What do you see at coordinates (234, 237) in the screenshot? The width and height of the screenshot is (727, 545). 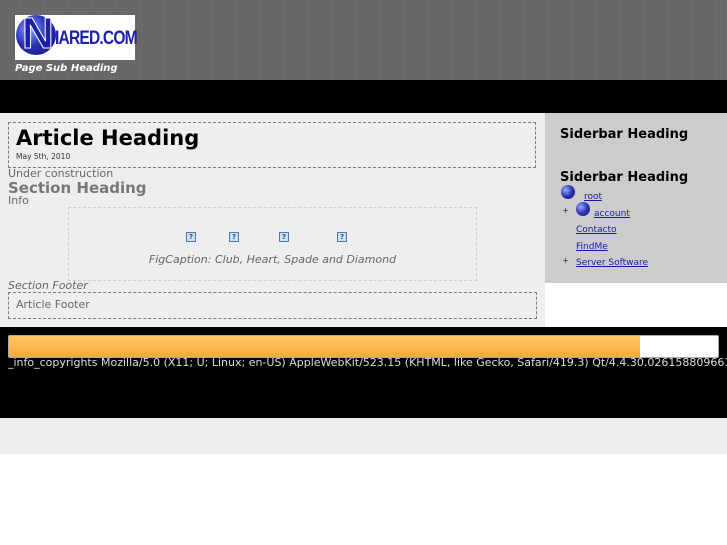 I see `heart-icon: ?` at bounding box center [234, 237].